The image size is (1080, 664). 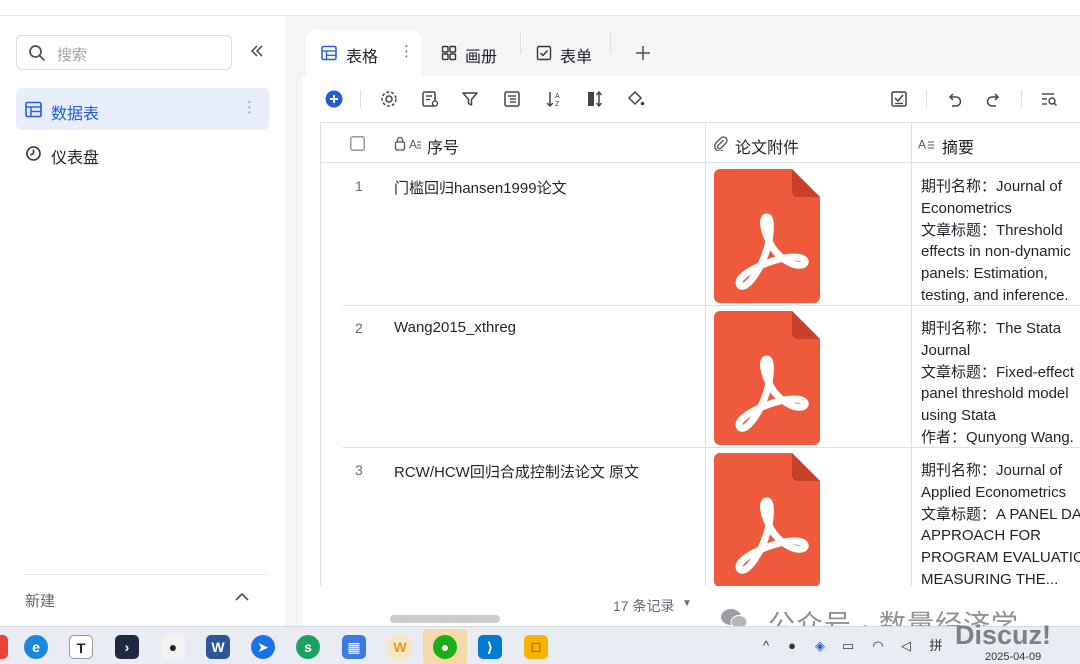 What do you see at coordinates (516, 471) in the screenshot?
I see `row-title: RCW/HCW回归合成控制法论文 原文` at bounding box center [516, 471].